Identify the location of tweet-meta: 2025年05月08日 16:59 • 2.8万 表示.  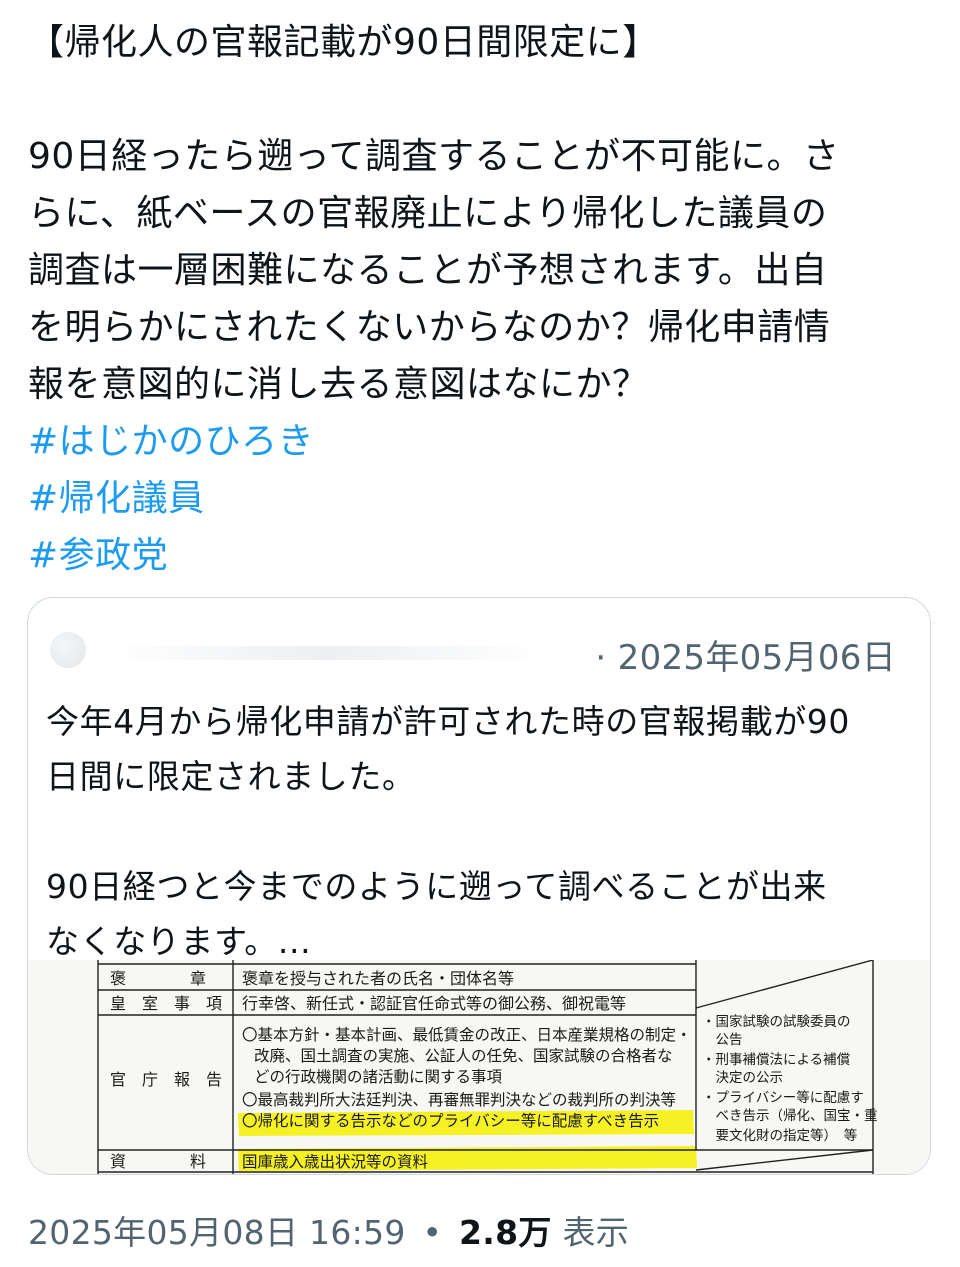
(328, 1230).